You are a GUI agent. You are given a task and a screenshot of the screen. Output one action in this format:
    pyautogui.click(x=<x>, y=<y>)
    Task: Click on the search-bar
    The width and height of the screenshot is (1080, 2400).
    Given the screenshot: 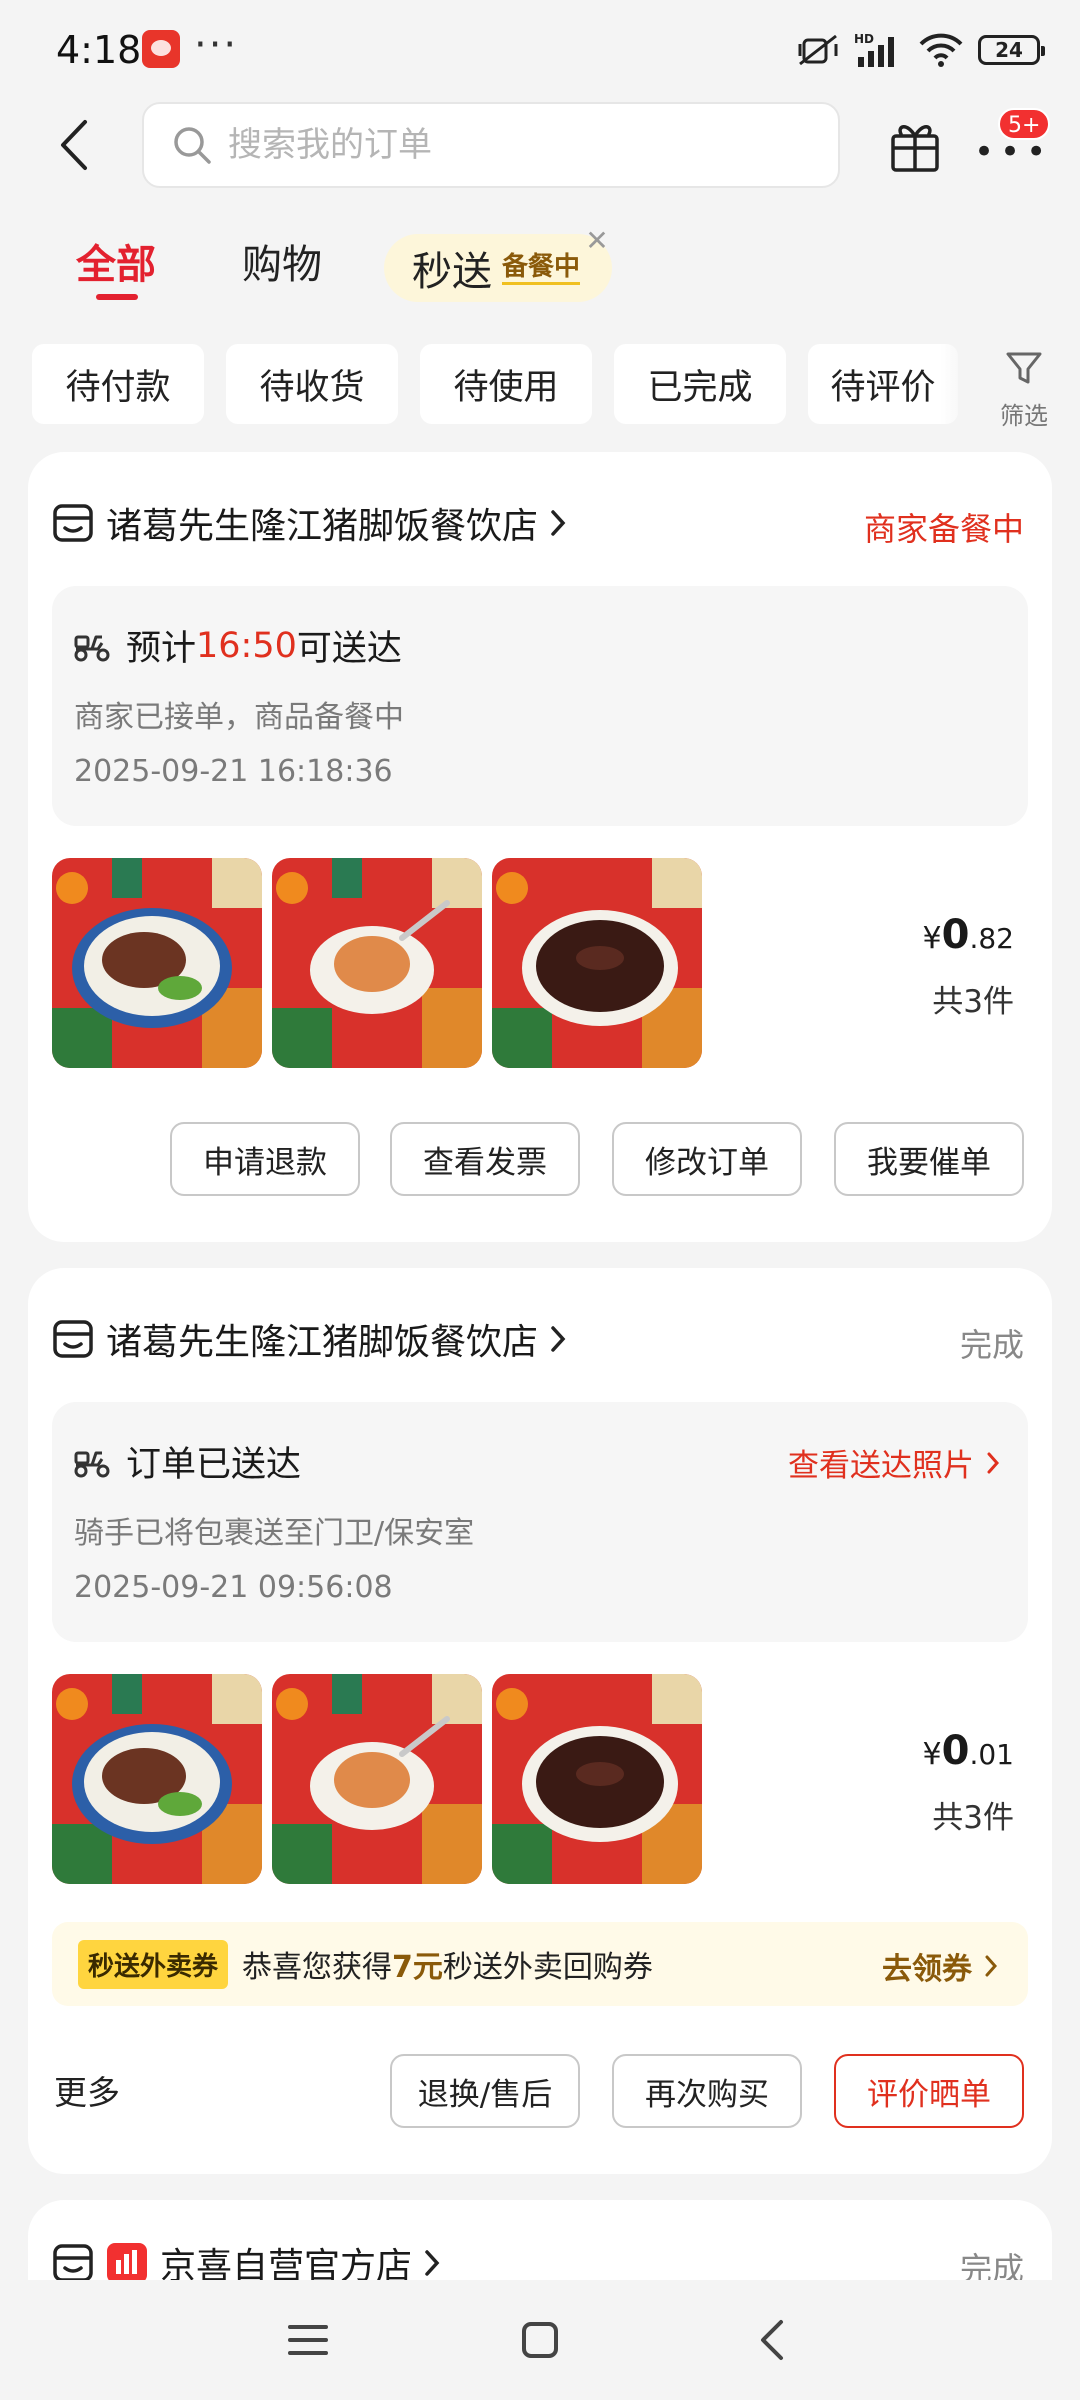 What is the action you would take?
    pyautogui.click(x=491, y=145)
    